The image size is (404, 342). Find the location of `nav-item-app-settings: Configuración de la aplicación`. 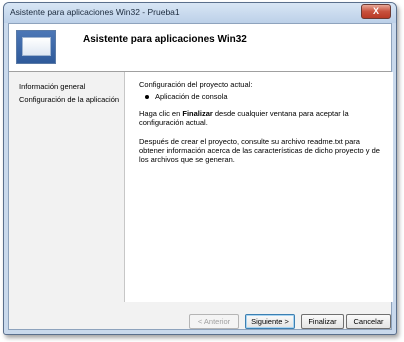

nav-item-app-settings: Configuración de la aplicación is located at coordinates (71, 99).